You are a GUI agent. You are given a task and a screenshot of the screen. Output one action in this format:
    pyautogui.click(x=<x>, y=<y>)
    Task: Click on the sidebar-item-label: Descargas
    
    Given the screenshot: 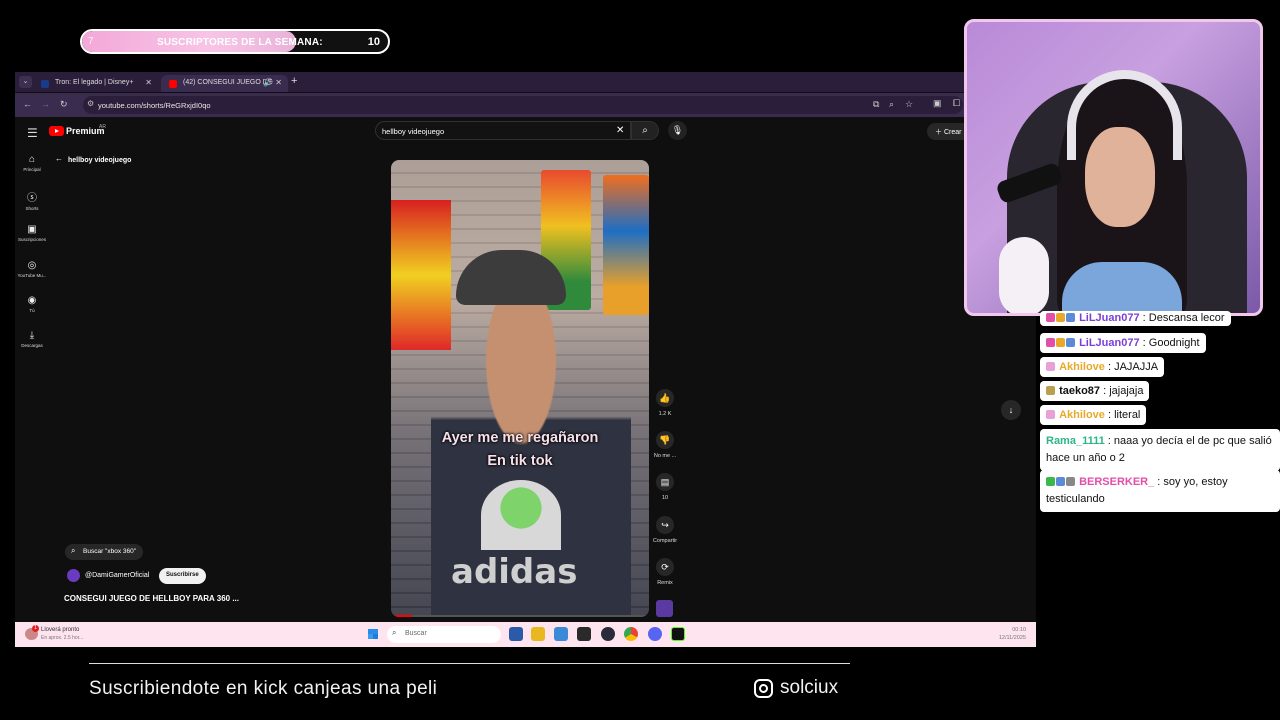 What is the action you would take?
    pyautogui.click(x=32, y=345)
    